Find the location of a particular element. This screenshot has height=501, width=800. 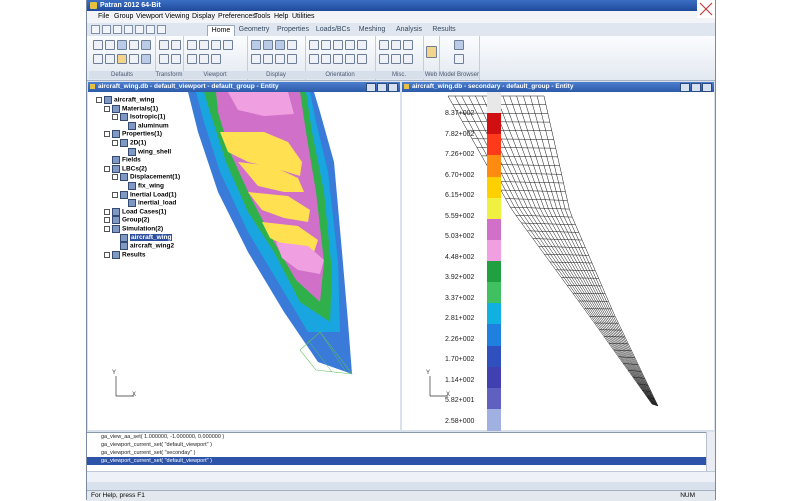

viewport-move-icon is located at coordinates (204, 45).